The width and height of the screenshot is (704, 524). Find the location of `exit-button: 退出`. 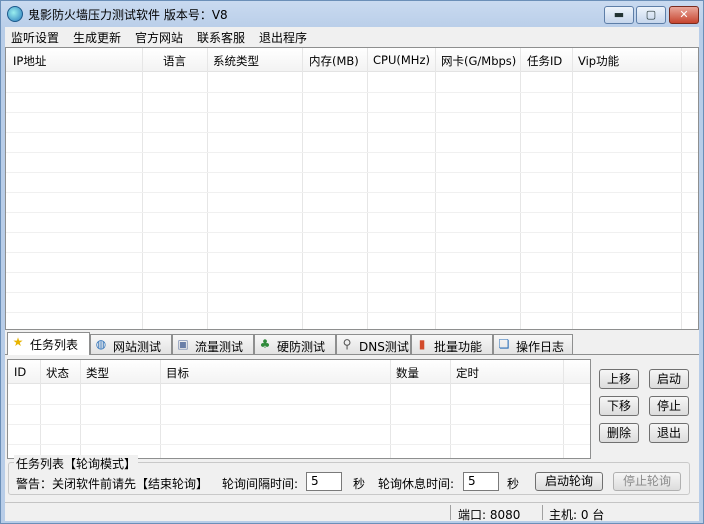

exit-button: 退出 is located at coordinates (669, 433).